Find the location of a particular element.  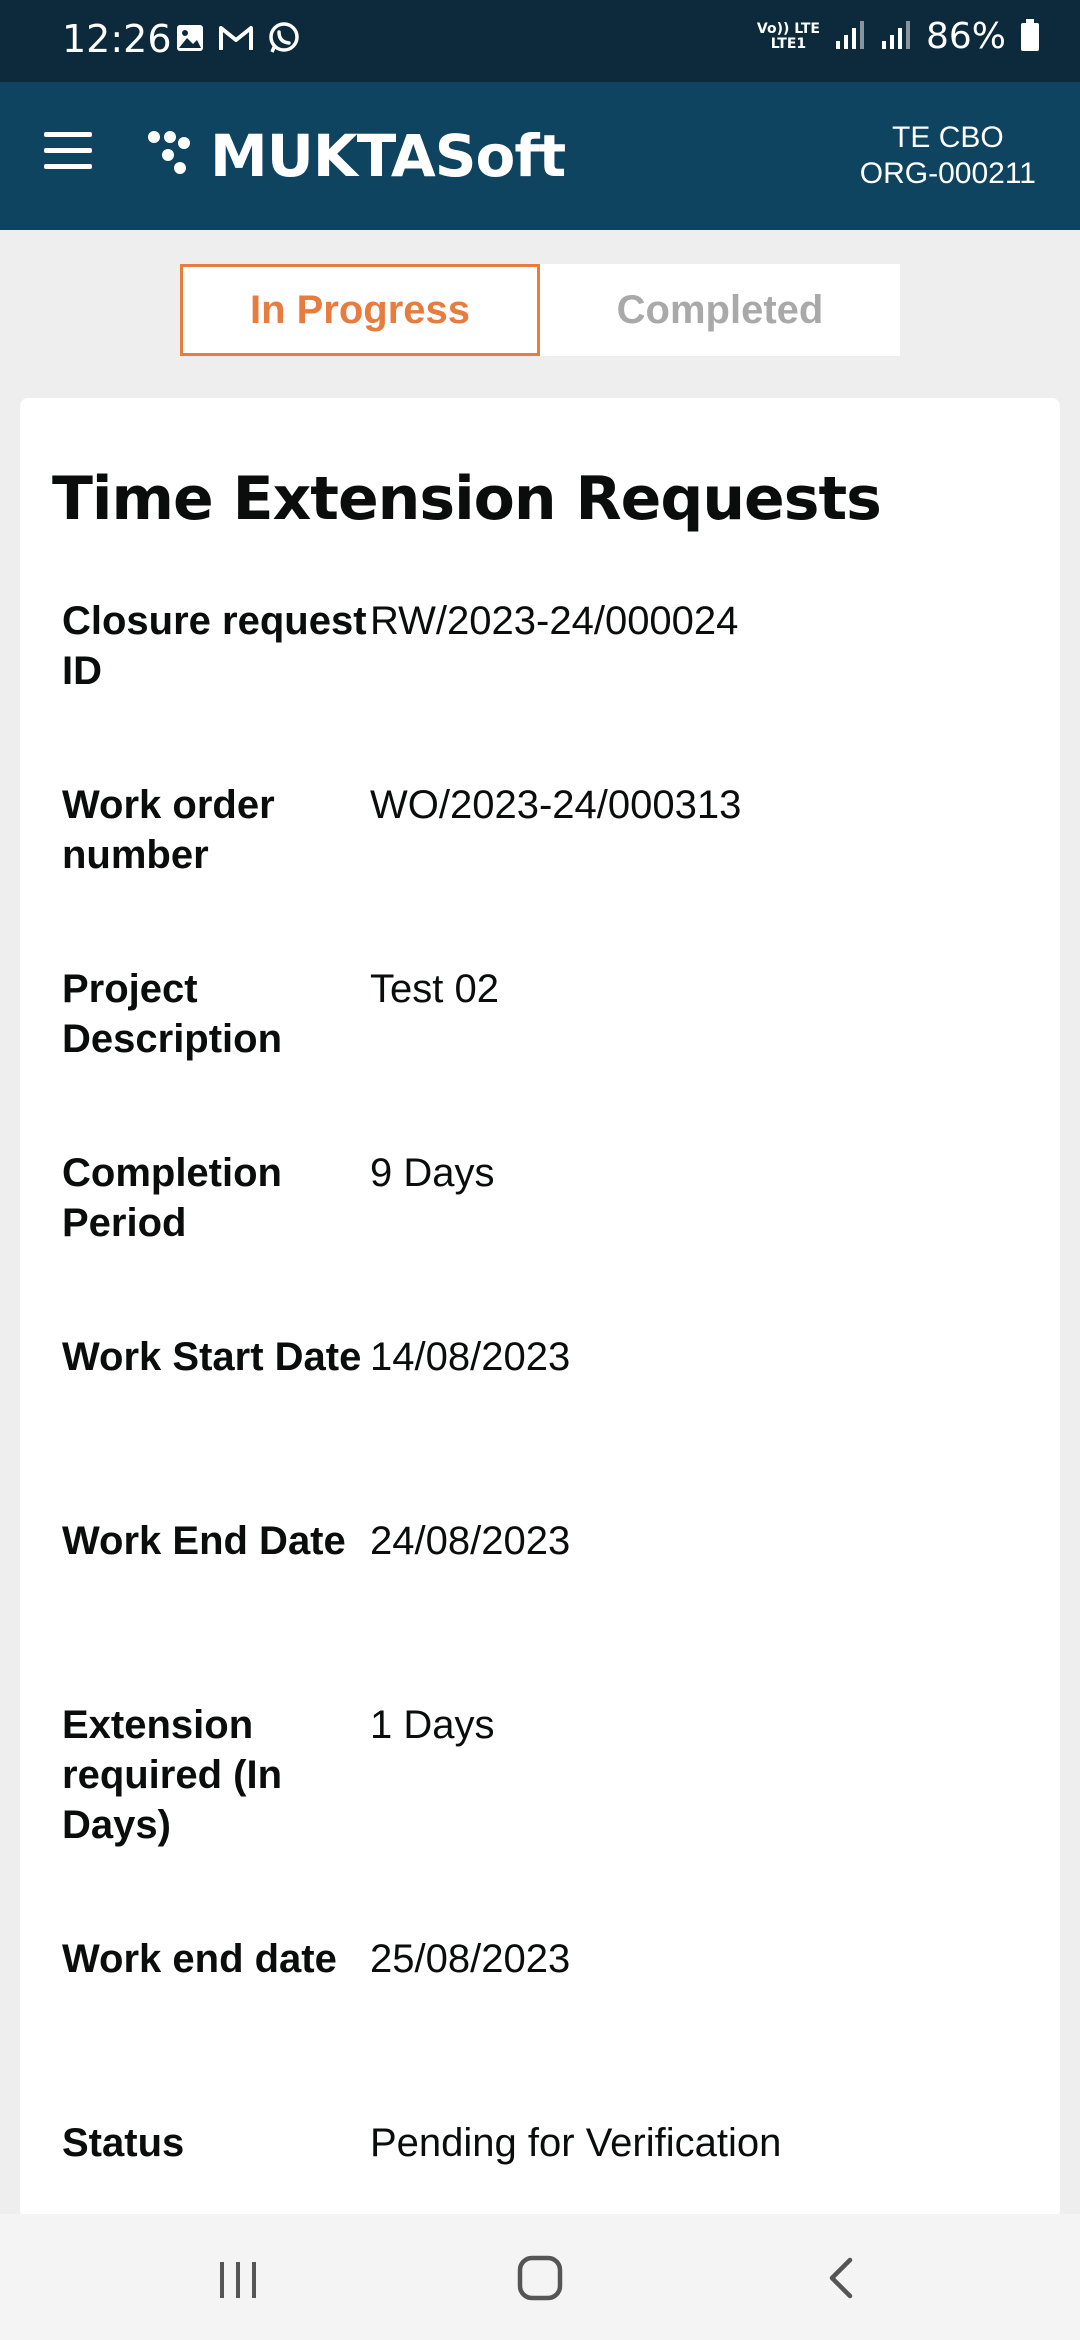

notification-icons is located at coordinates (238, 40).